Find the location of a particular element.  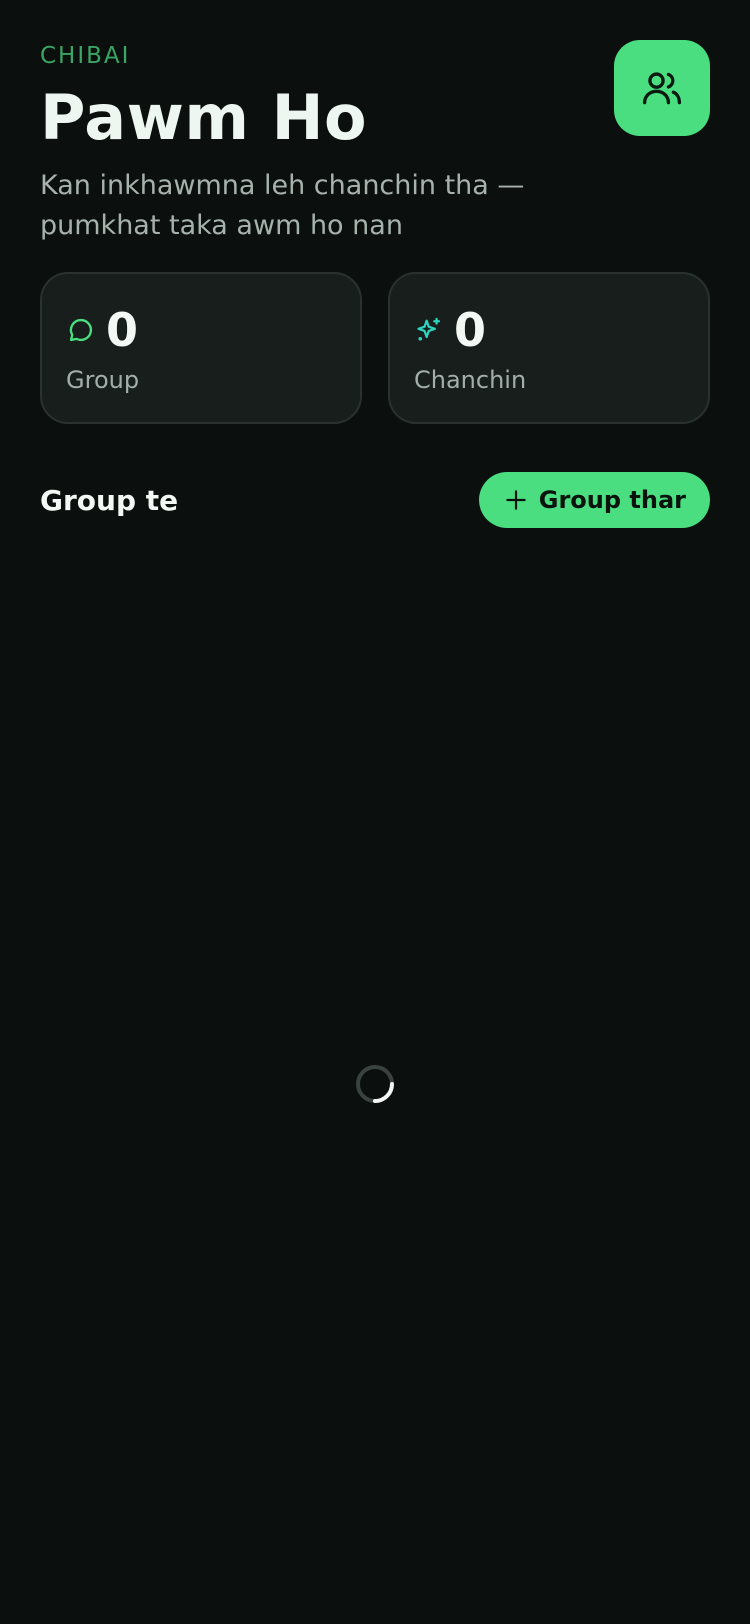

stat-label-chanchin: Chanchin is located at coordinates (470, 380).